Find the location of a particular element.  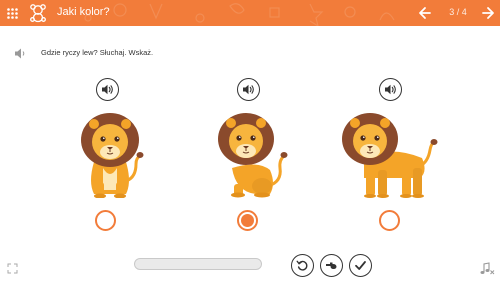

arrow-left-icon is located at coordinates (425, 13).